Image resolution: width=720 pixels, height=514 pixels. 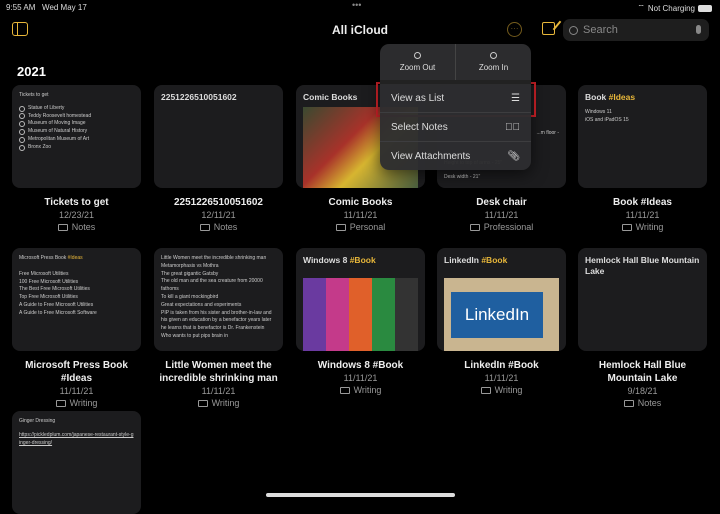 I want to click on wifi-icon: ⌔, so click(x=641, y=7).